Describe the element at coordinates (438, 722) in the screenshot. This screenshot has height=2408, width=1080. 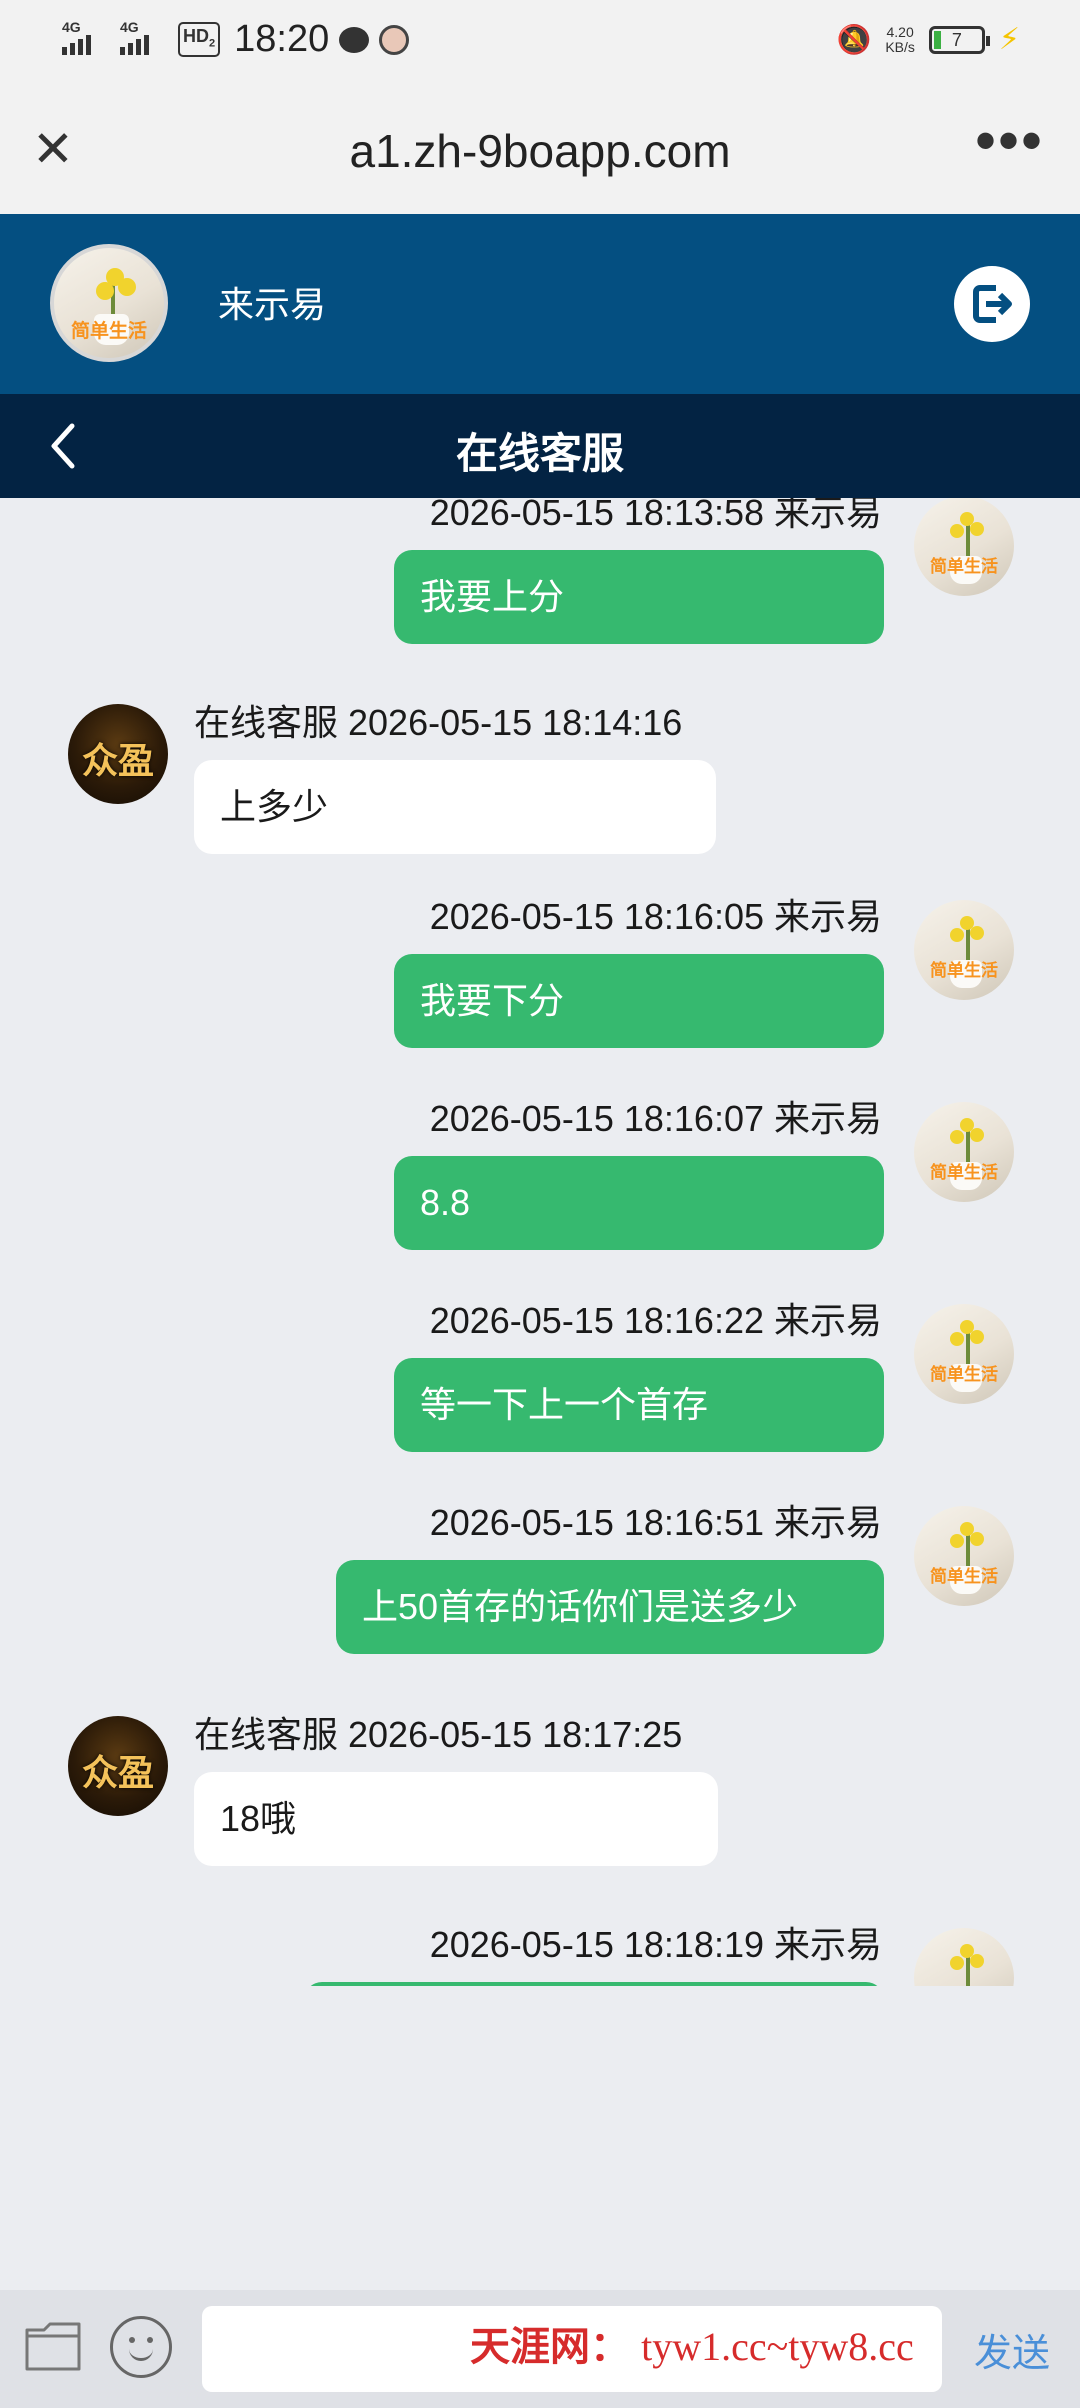
I see `message-meta: 在线客服 2026-05-15 18:14:16` at that location.